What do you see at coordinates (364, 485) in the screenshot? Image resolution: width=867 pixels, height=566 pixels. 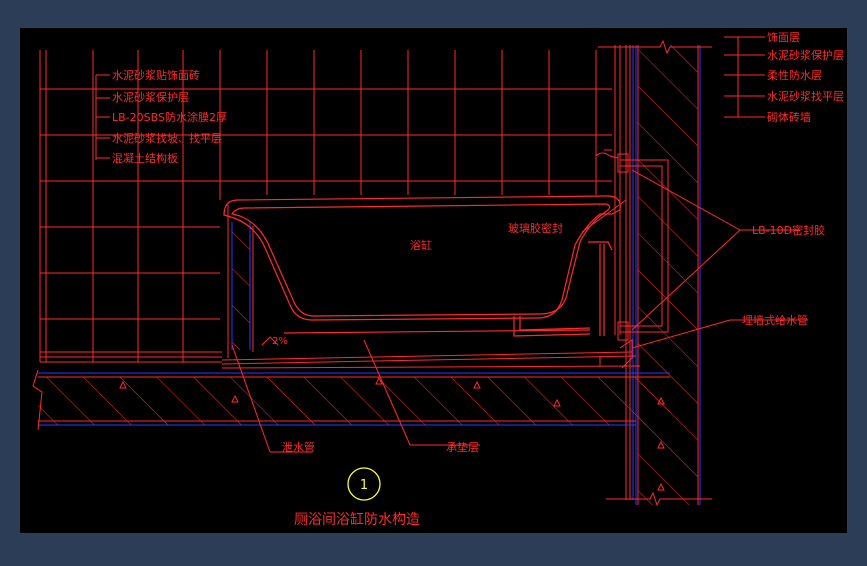 I see `detail-number: 1` at bounding box center [364, 485].